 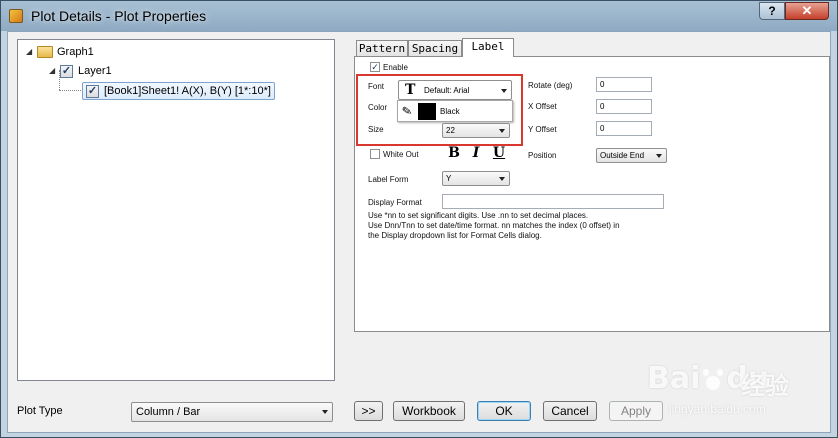 What do you see at coordinates (542, 155) in the screenshot?
I see `position-label: Position` at bounding box center [542, 155].